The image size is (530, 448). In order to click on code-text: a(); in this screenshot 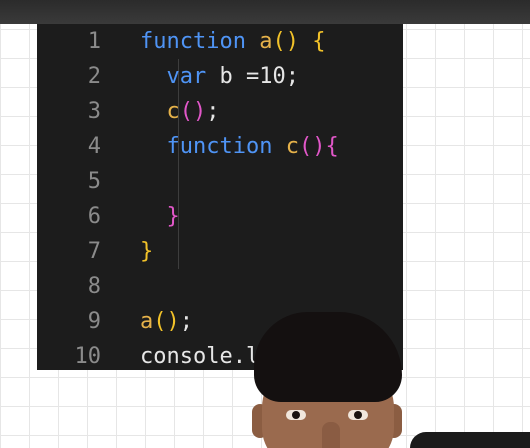, I will do `click(166, 321)`.